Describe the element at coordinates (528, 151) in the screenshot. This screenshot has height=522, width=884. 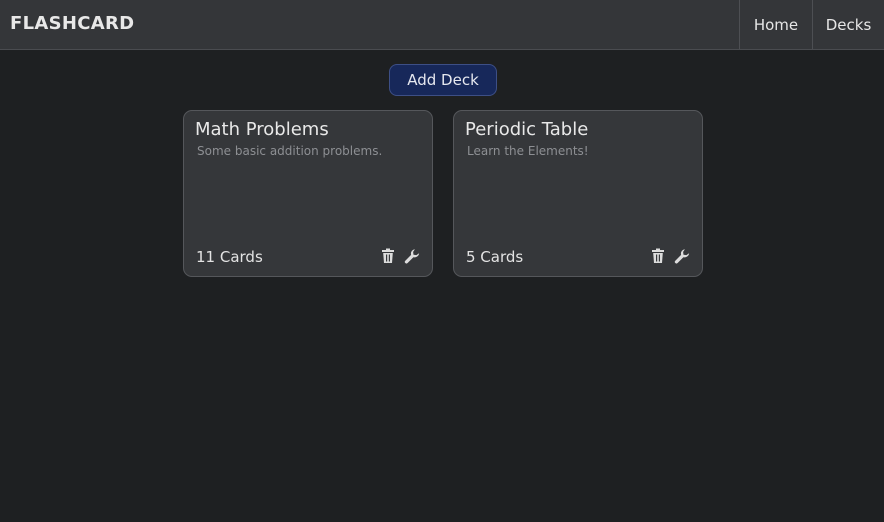
I see `deck-description: Learn the Elements!` at that location.